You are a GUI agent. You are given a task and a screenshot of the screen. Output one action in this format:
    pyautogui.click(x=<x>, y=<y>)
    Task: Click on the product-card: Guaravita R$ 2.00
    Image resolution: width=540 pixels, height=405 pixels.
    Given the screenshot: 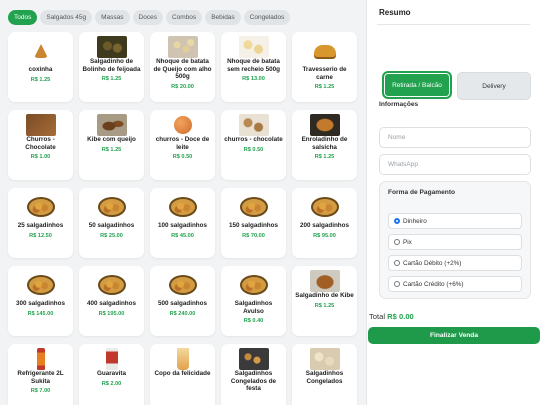 What is the action you would take?
    pyautogui.click(x=111, y=374)
    